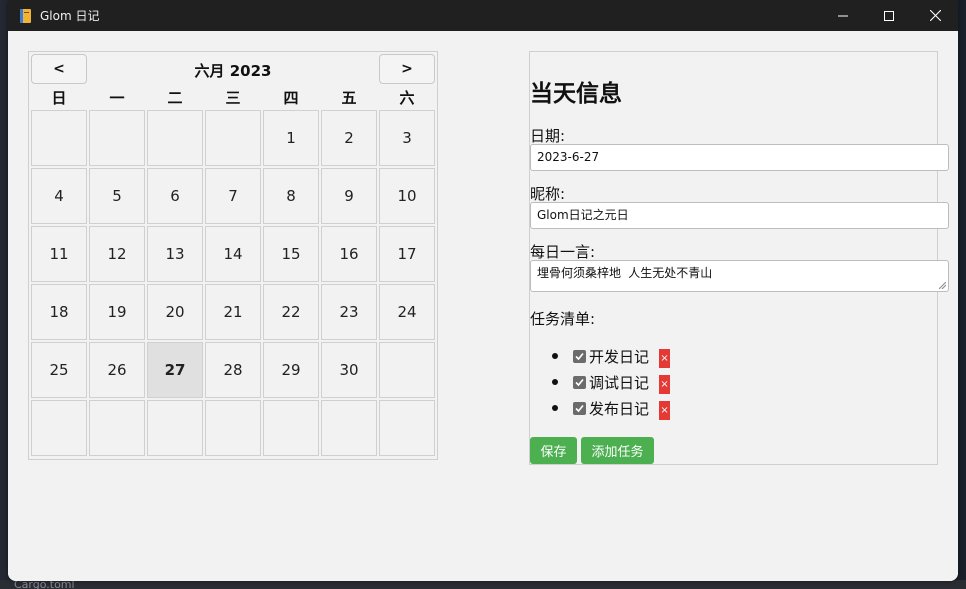 This screenshot has width=966, height=589. What do you see at coordinates (25, 15) in the screenshot?
I see `notebook-icon` at bounding box center [25, 15].